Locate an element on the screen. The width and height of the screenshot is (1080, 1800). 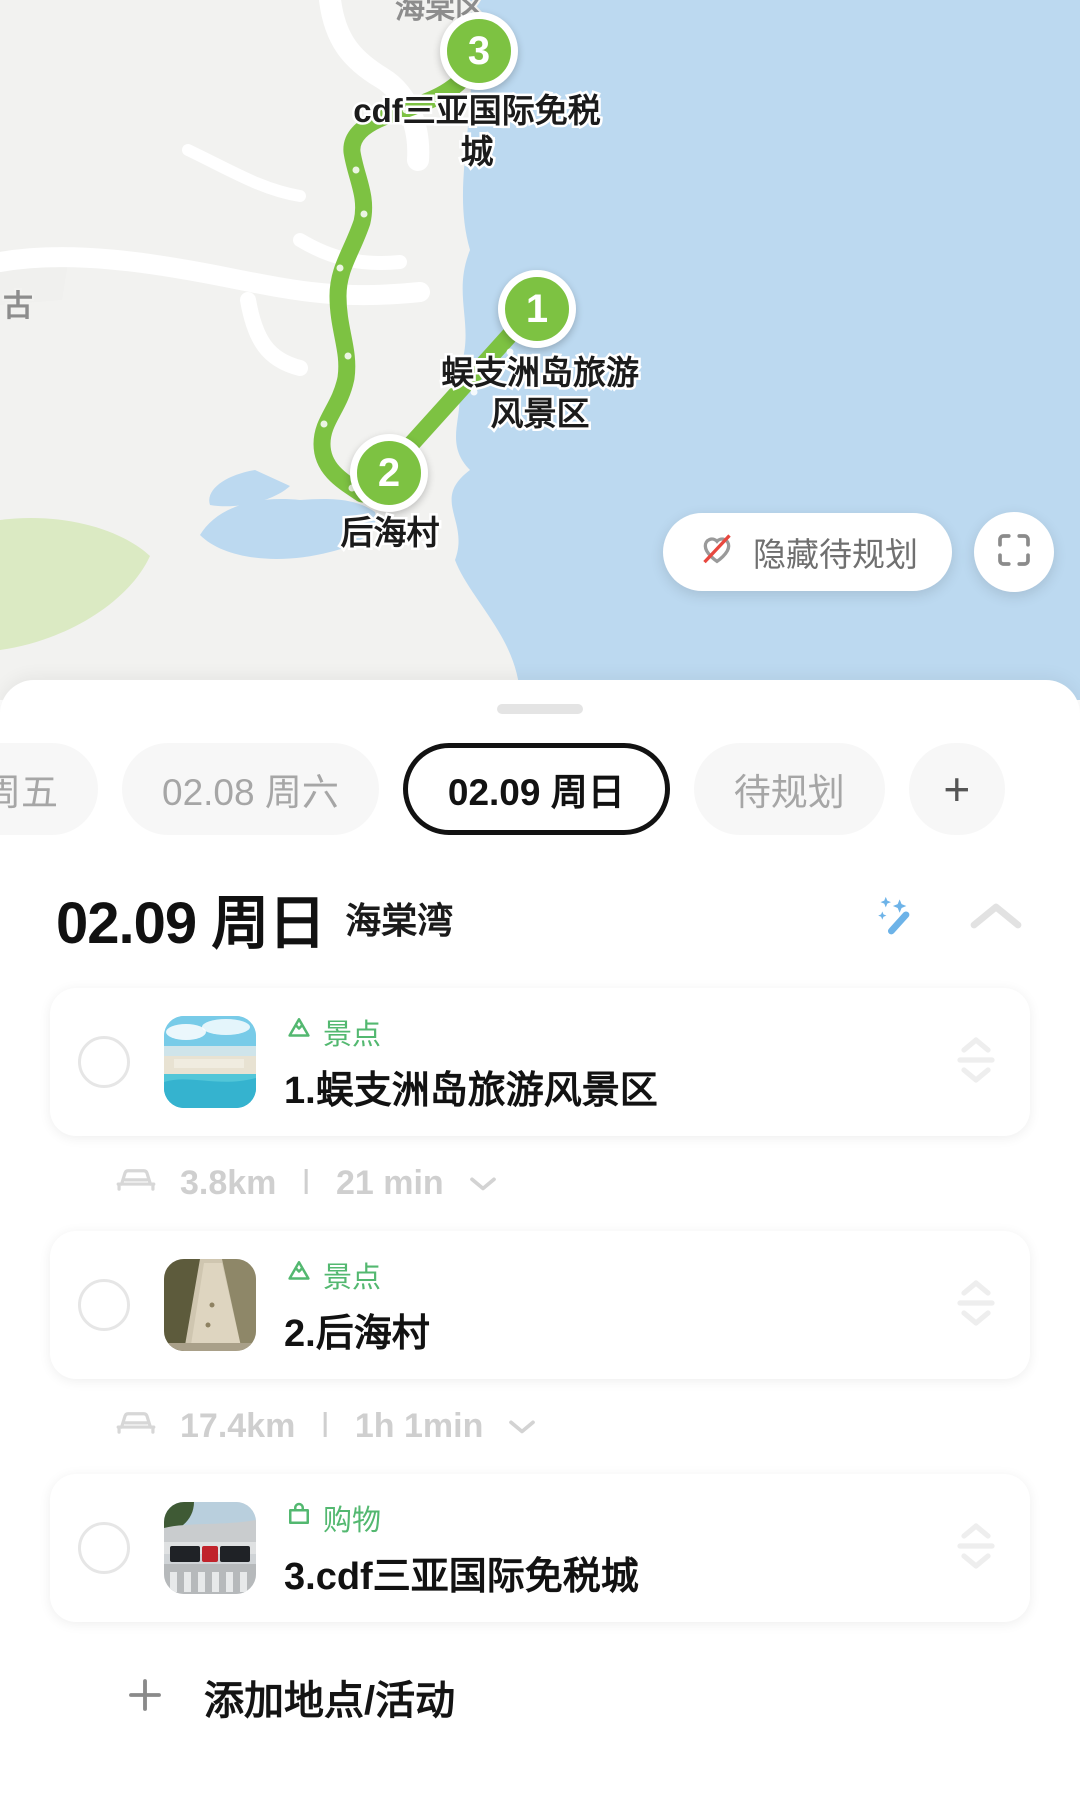
item-body: 景点 1.蜈支洲岛旅游风景区 is located at coordinates (619, 1062).